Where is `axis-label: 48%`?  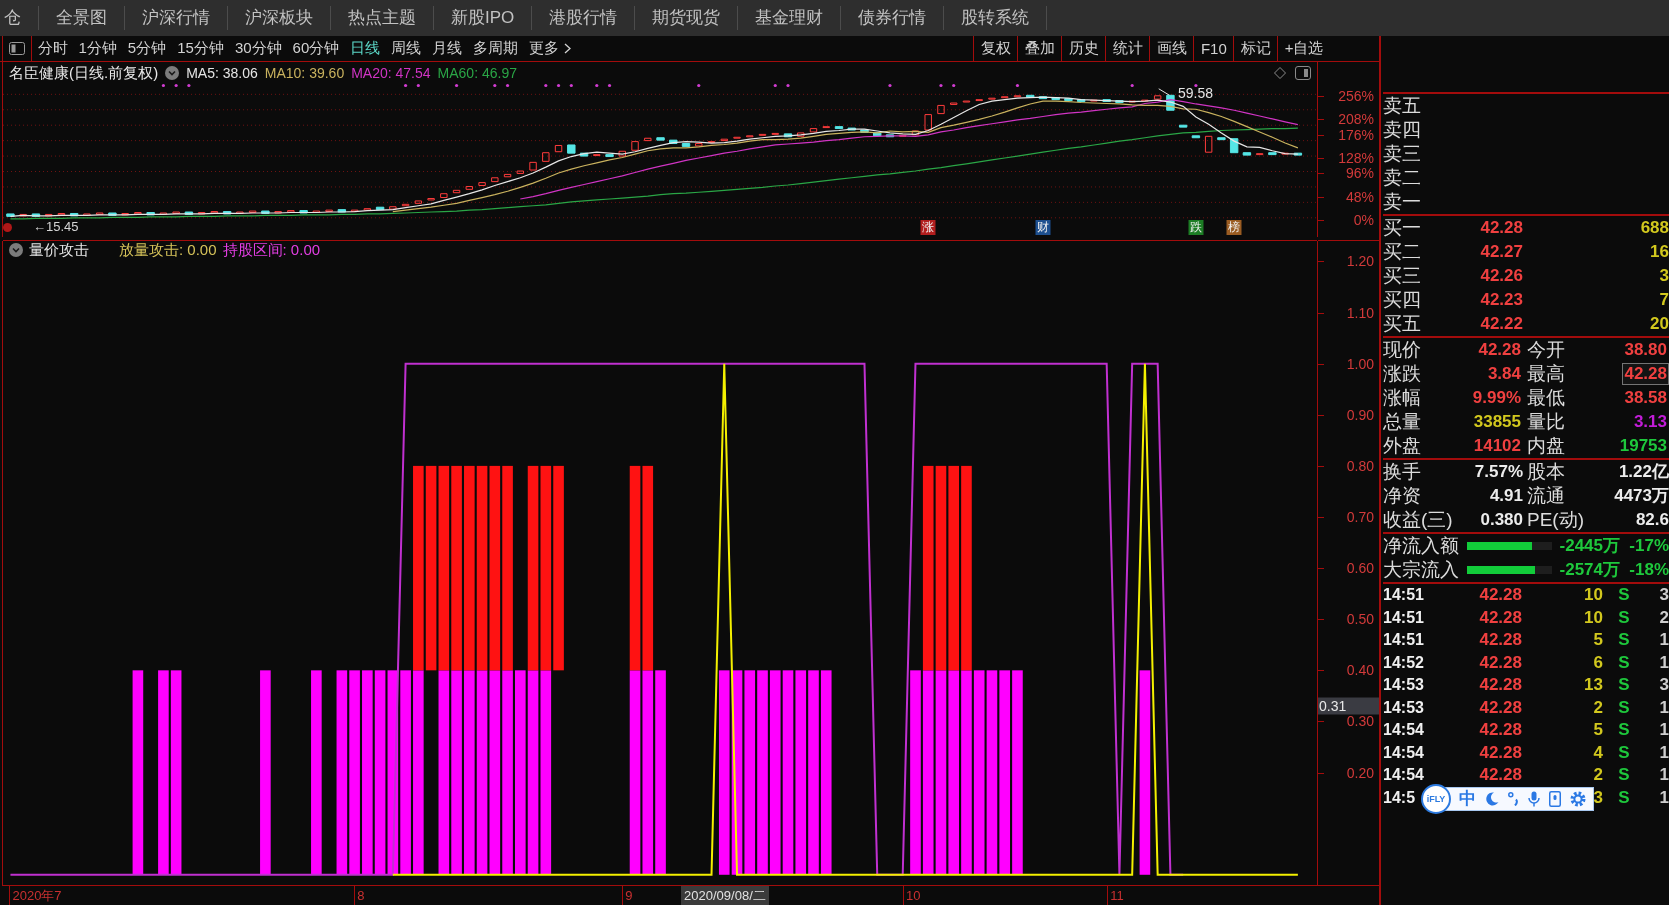
axis-label: 48% is located at coordinates (1359, 196).